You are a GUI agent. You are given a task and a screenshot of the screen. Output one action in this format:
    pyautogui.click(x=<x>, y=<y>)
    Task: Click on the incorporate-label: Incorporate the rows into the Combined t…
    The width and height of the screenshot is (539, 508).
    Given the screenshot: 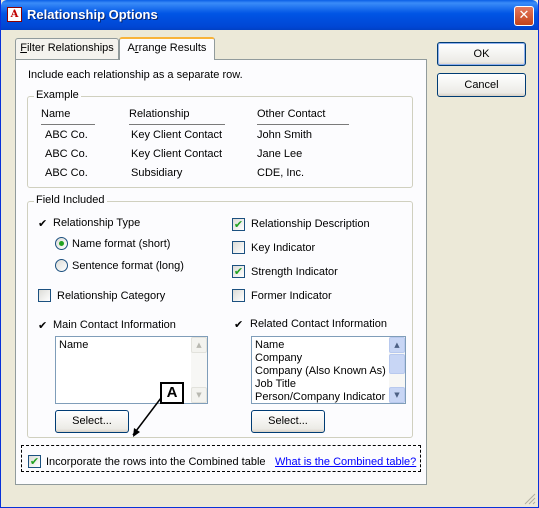 What is the action you would take?
    pyautogui.click(x=156, y=462)
    